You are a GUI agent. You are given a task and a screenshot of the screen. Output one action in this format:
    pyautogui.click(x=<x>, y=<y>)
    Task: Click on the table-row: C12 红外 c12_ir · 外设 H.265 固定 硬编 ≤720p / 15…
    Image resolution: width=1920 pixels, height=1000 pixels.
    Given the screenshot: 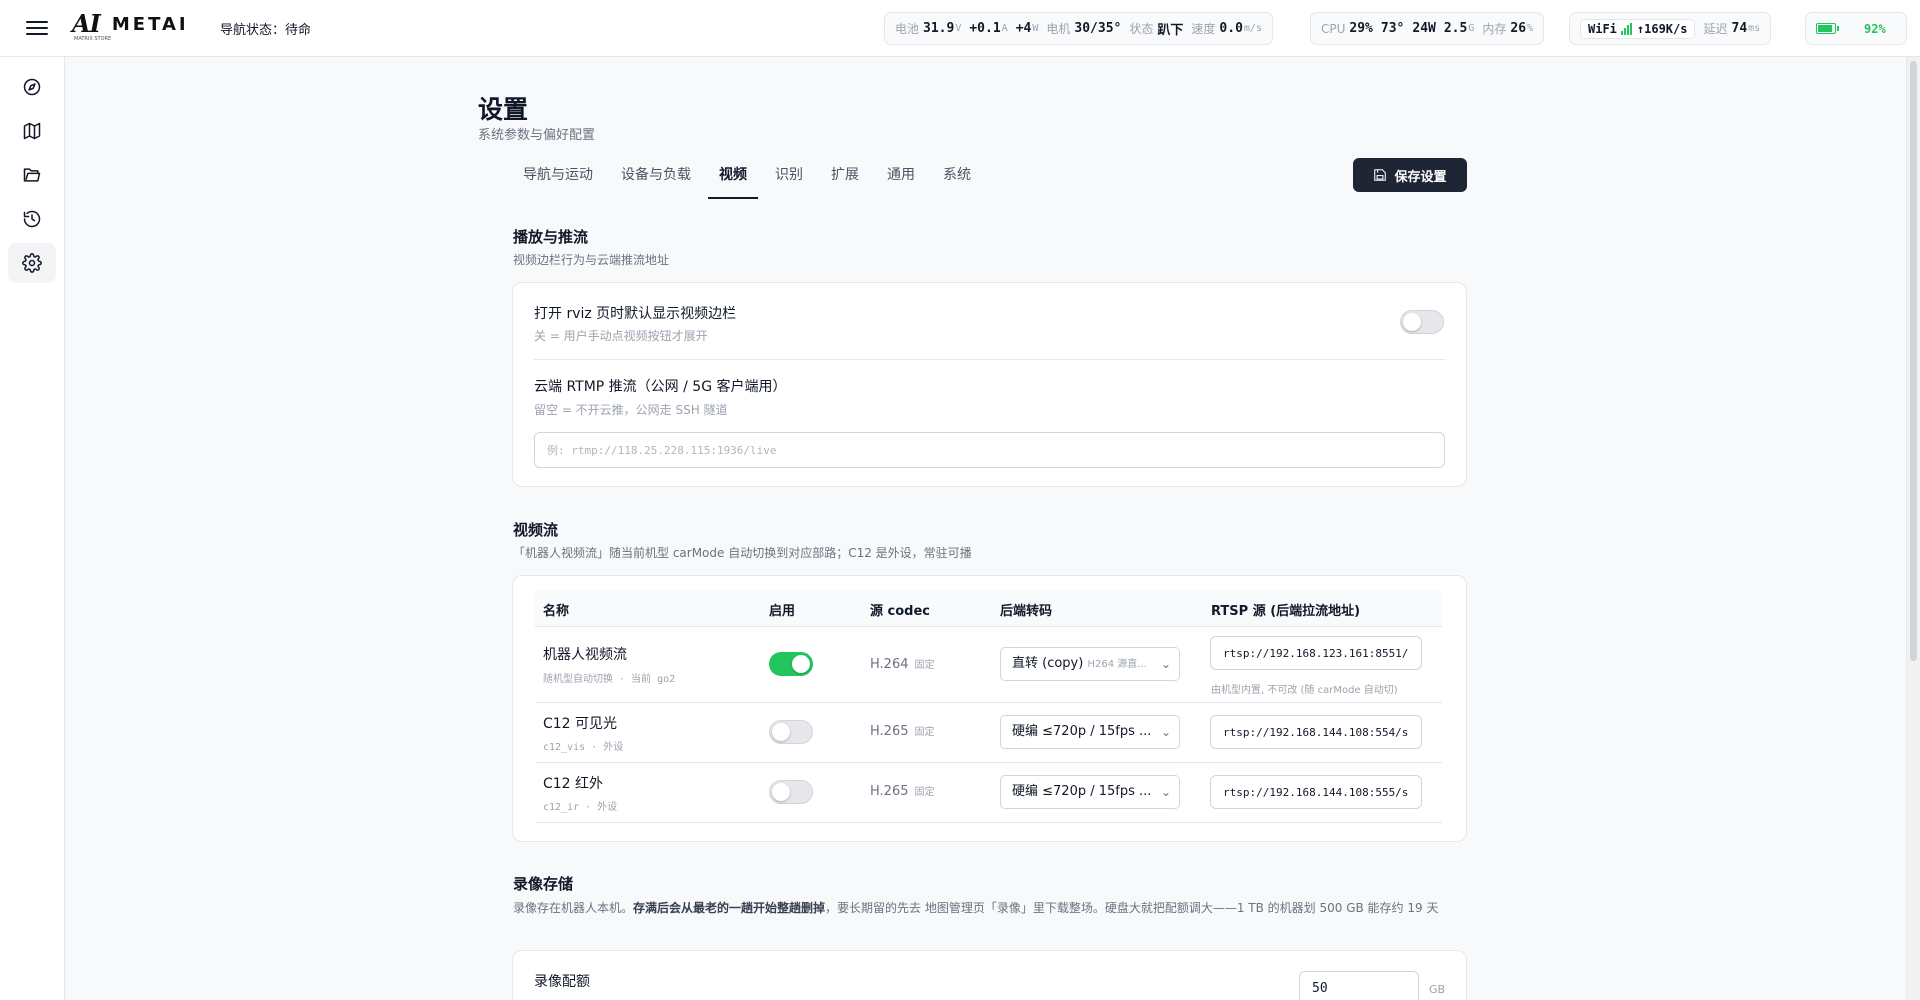 What is the action you would take?
    pyautogui.click(x=988, y=793)
    